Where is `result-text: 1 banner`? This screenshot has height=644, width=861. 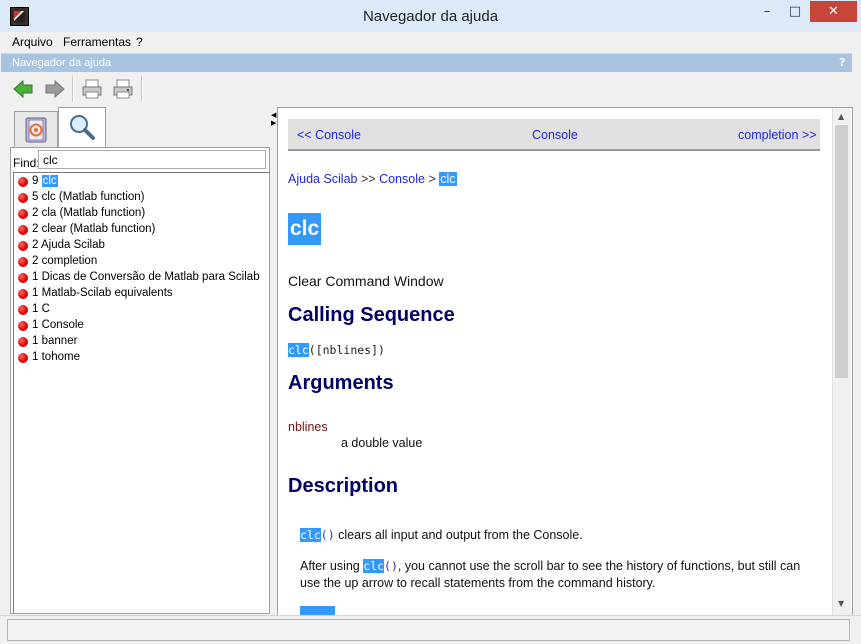
result-text: 1 banner is located at coordinates (54, 341).